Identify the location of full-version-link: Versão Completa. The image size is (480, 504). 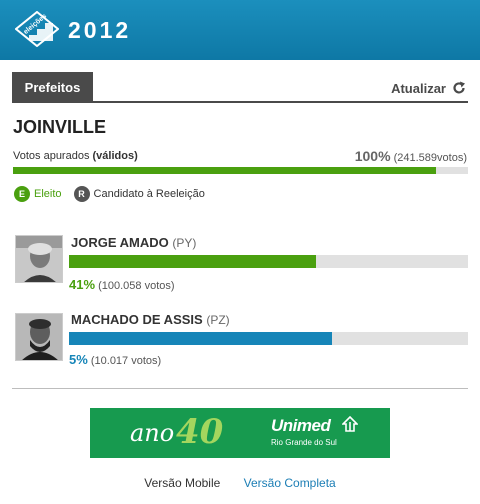
(290, 483).